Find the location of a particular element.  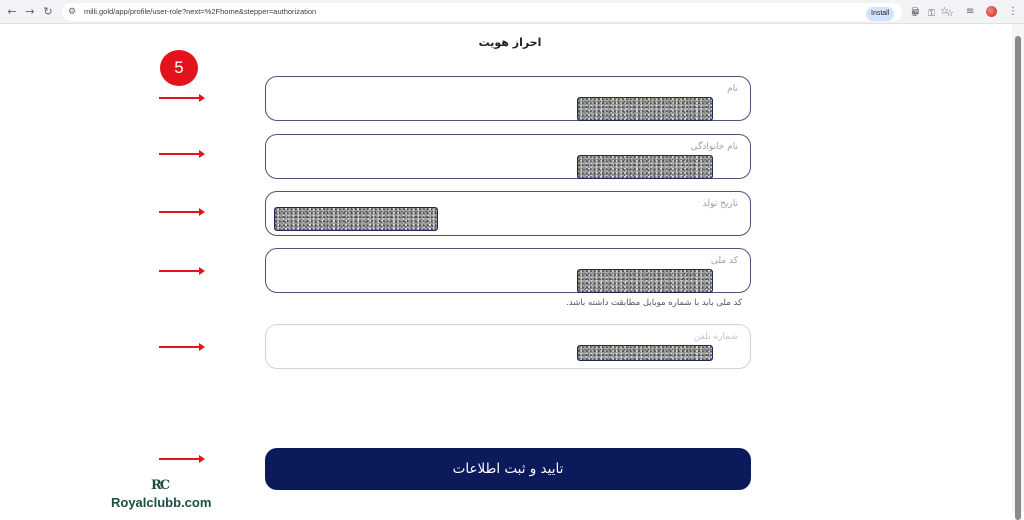

reload-icon: ↻ is located at coordinates (48, 12).